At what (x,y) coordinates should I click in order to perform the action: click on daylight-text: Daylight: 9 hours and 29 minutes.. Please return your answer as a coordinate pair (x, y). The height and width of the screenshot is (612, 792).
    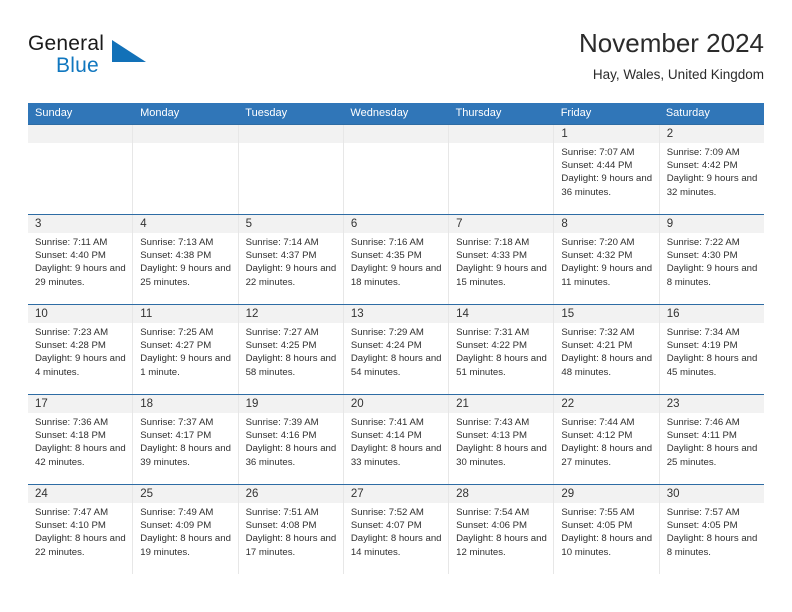
    Looking at the image, I should click on (80, 275).